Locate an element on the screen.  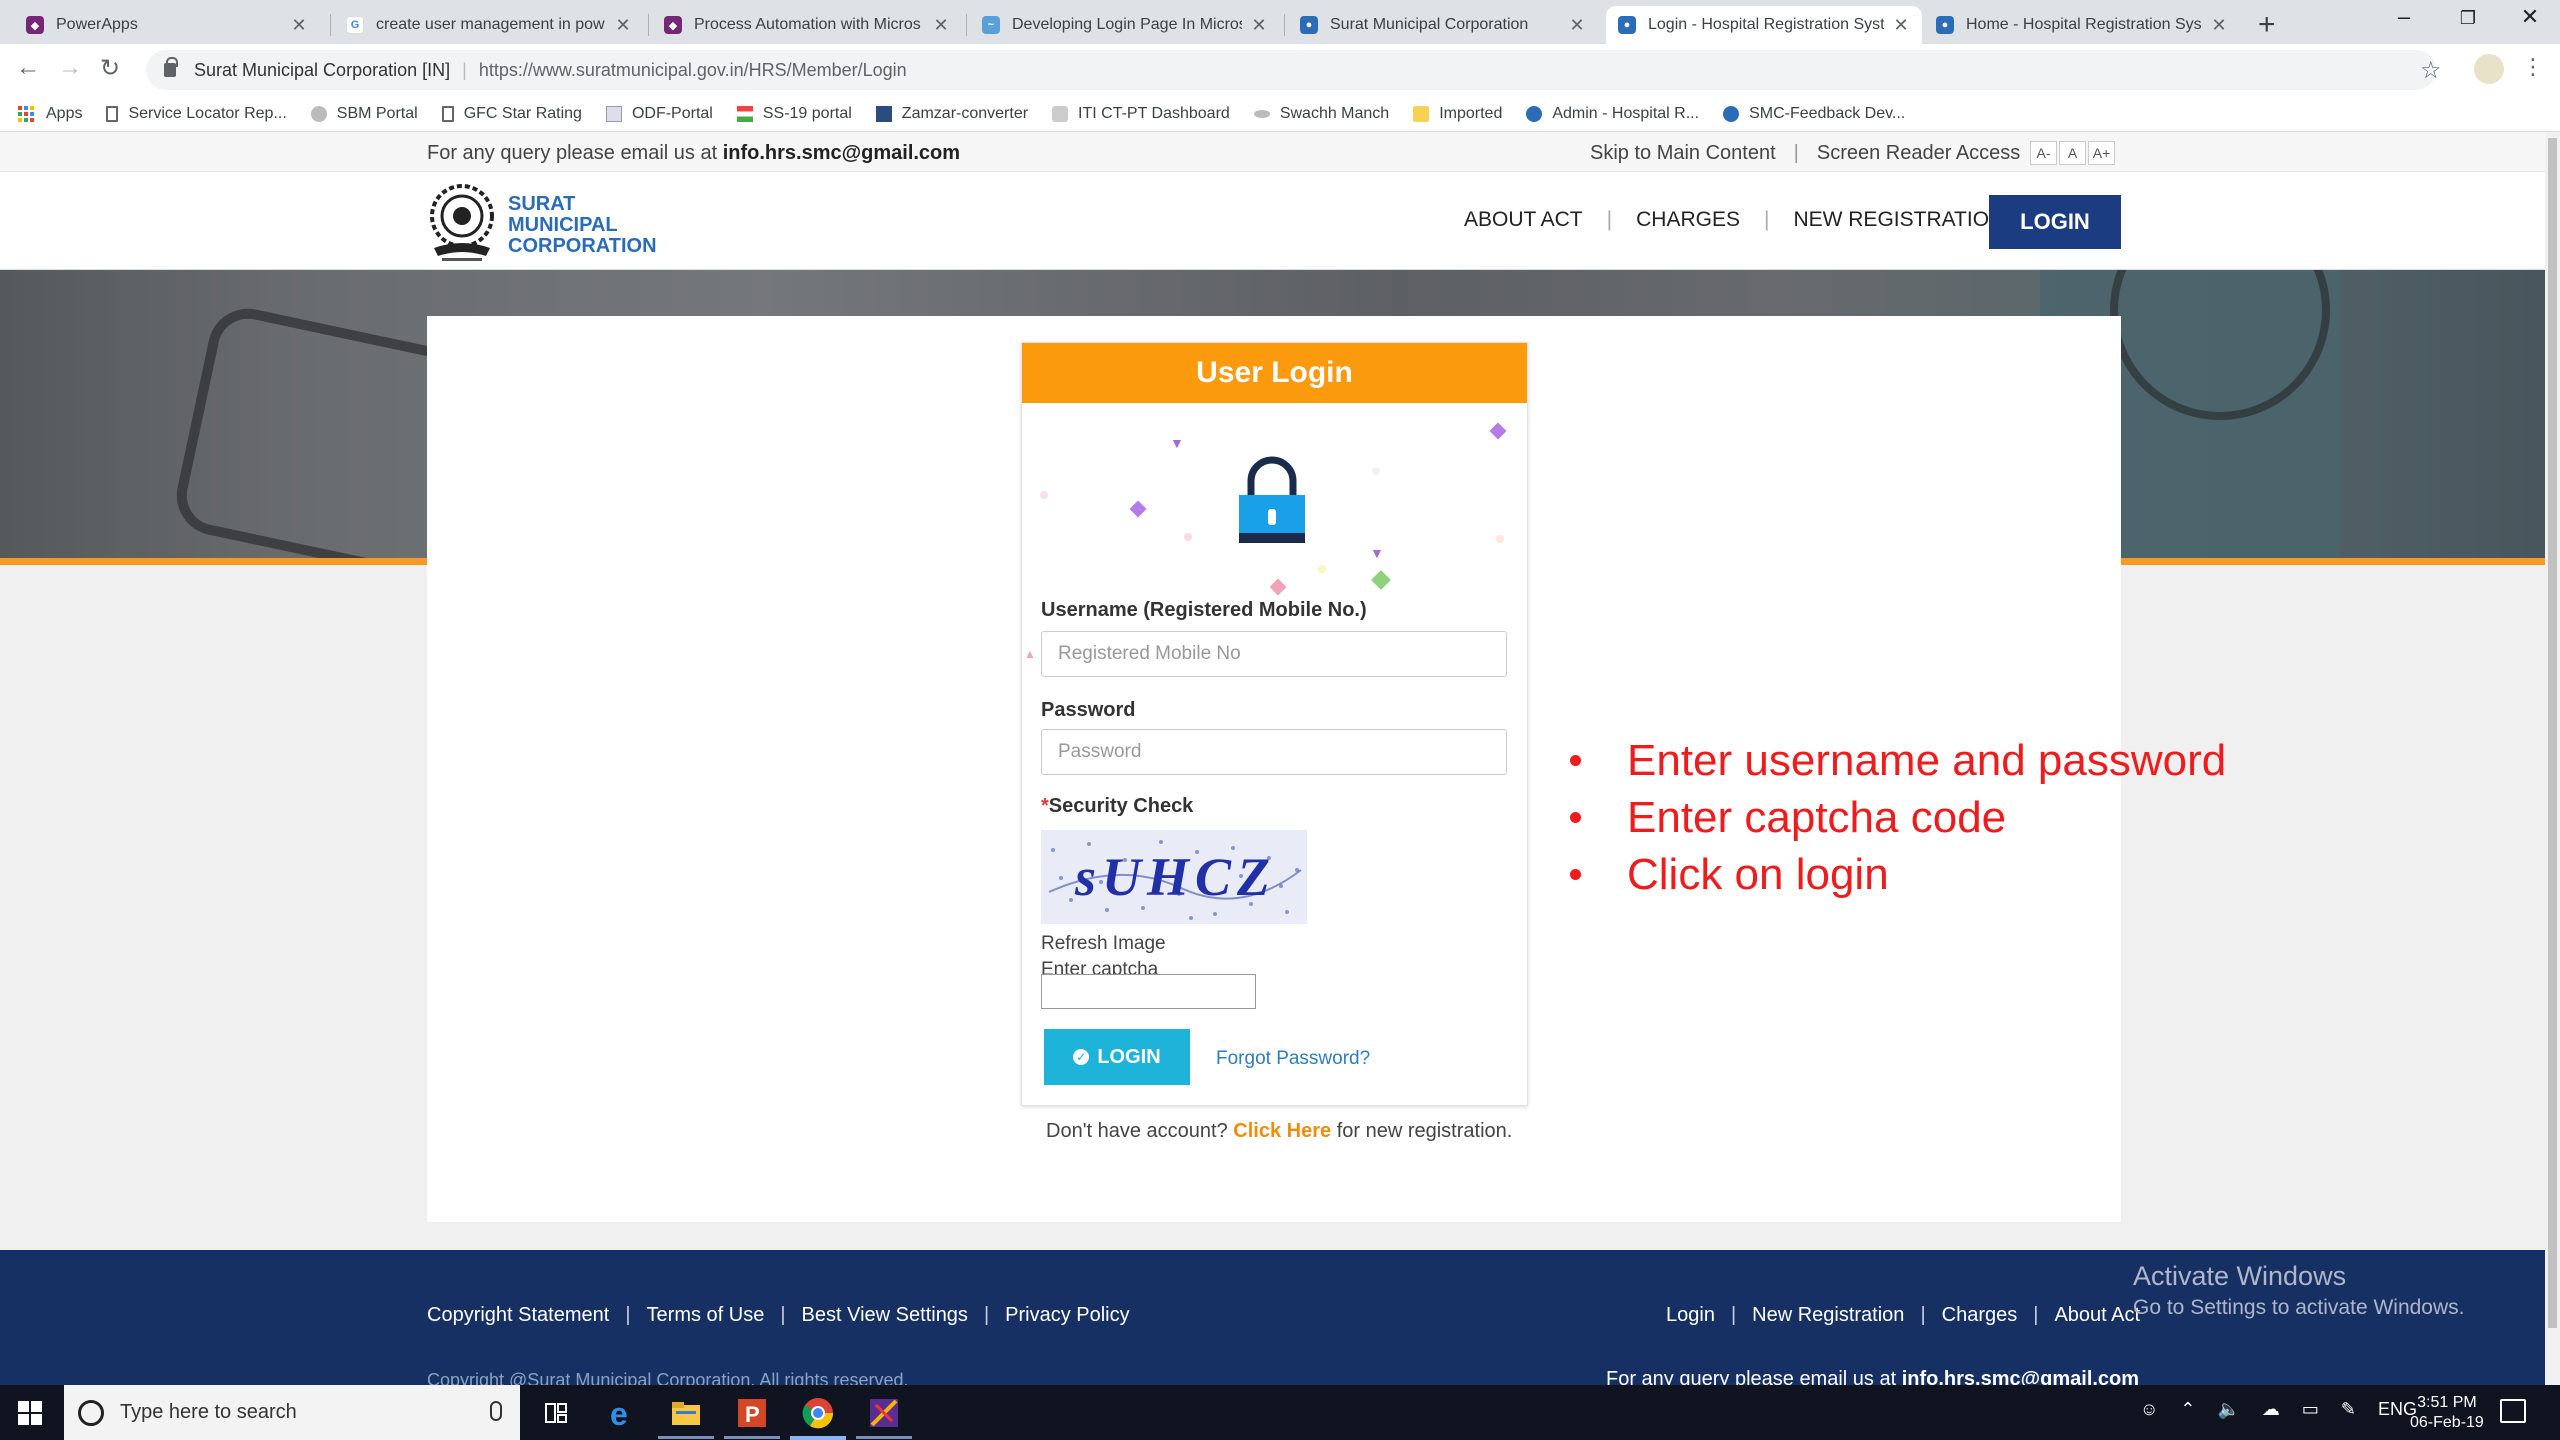
tab-title: Developing Login Page In Micros is located at coordinates (1127, 24).